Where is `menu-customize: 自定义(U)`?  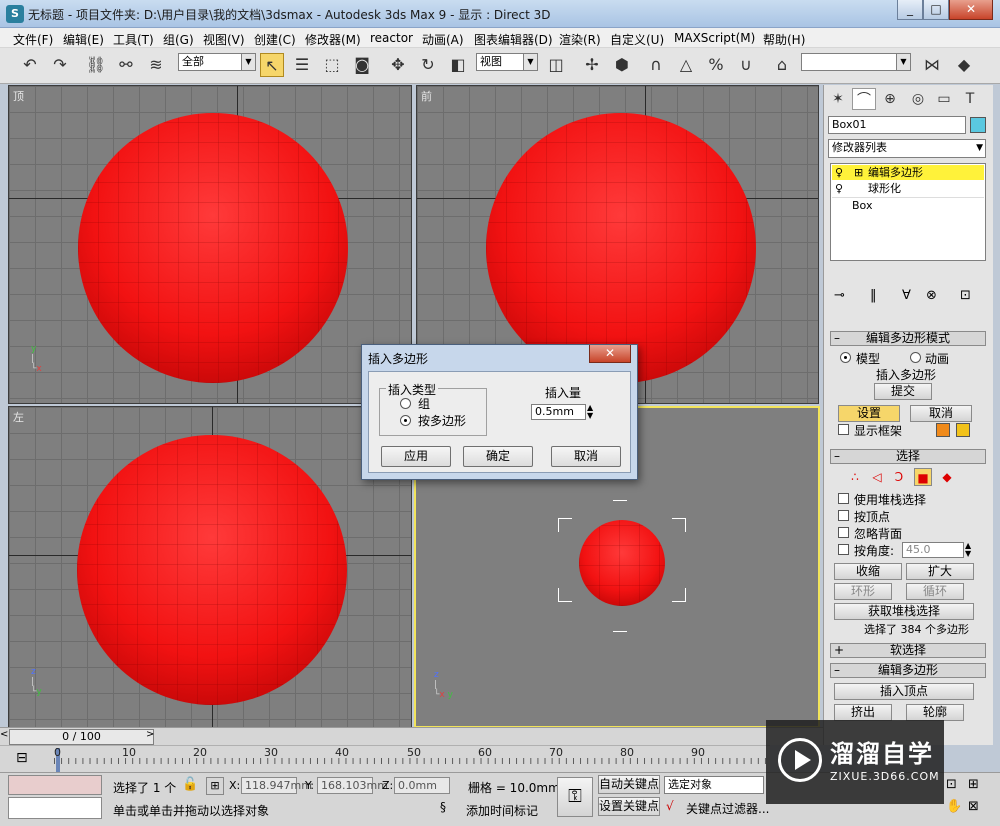
menu-customize: 自定义(U) is located at coordinates (637, 39).